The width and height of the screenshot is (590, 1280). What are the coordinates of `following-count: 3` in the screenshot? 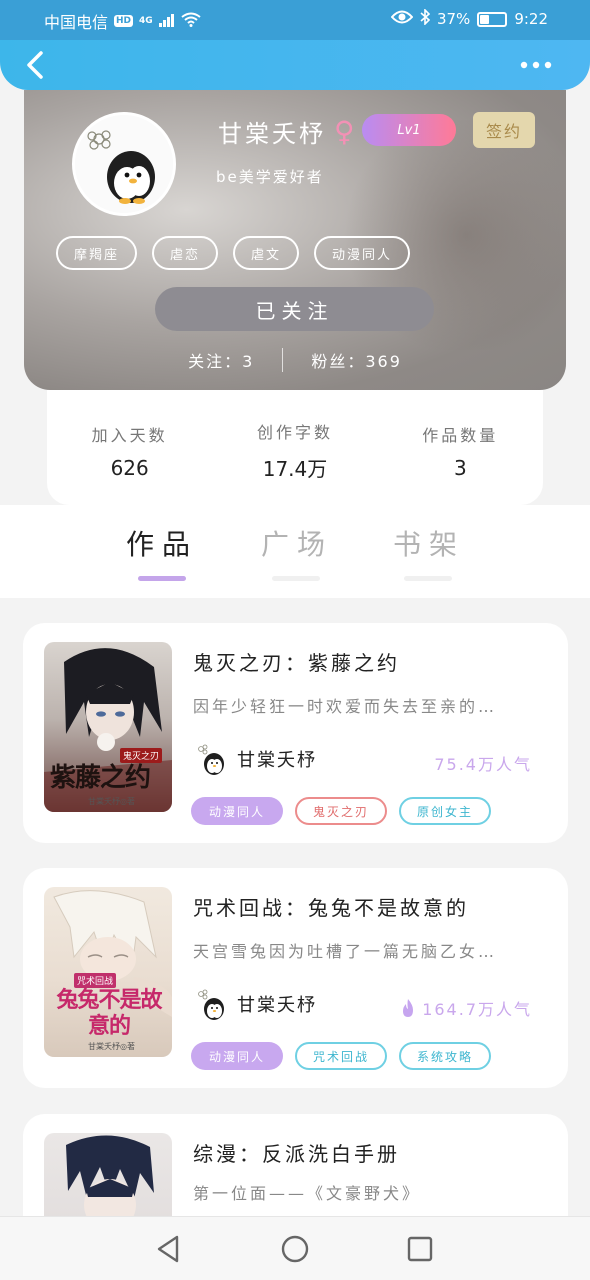 It's located at (248, 361).